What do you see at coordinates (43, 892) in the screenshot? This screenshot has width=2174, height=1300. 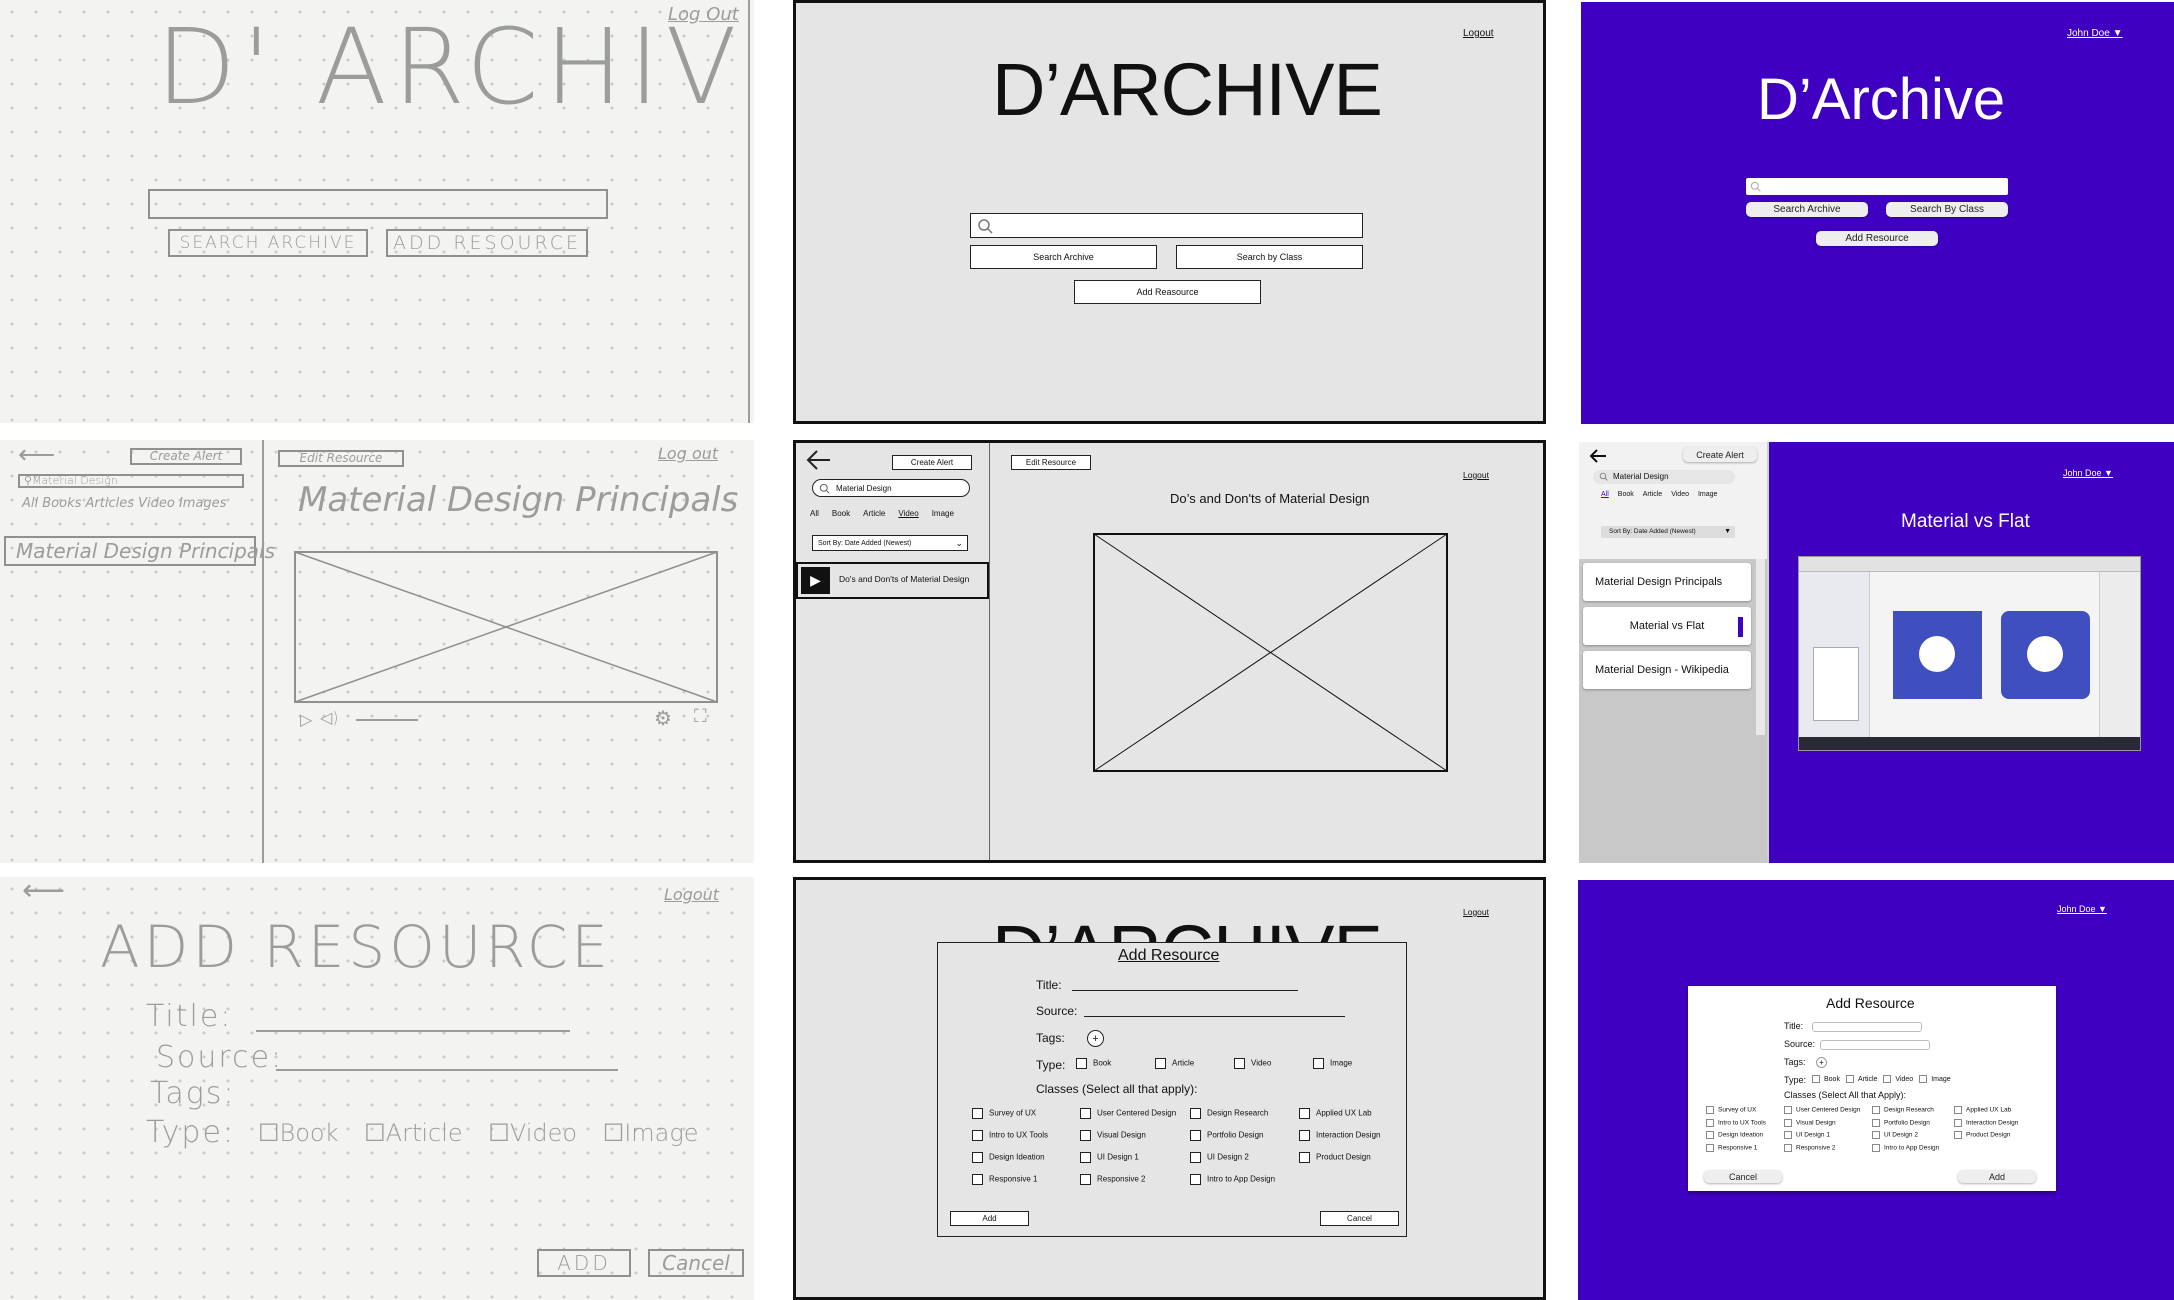 I see `back-arrow-icon: ⟵` at bounding box center [43, 892].